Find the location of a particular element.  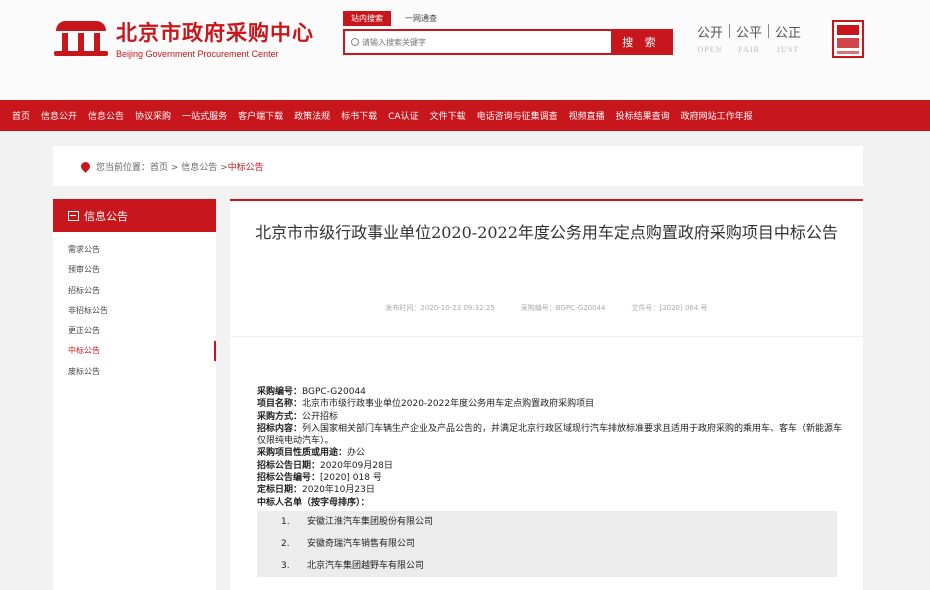

breadcrumb-current: 中标公告 is located at coordinates (245, 167).